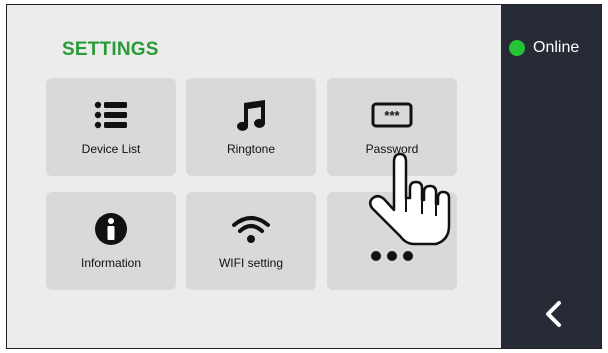 The image size is (608, 353). I want to click on tile-label: WIFI setting, so click(250, 263).